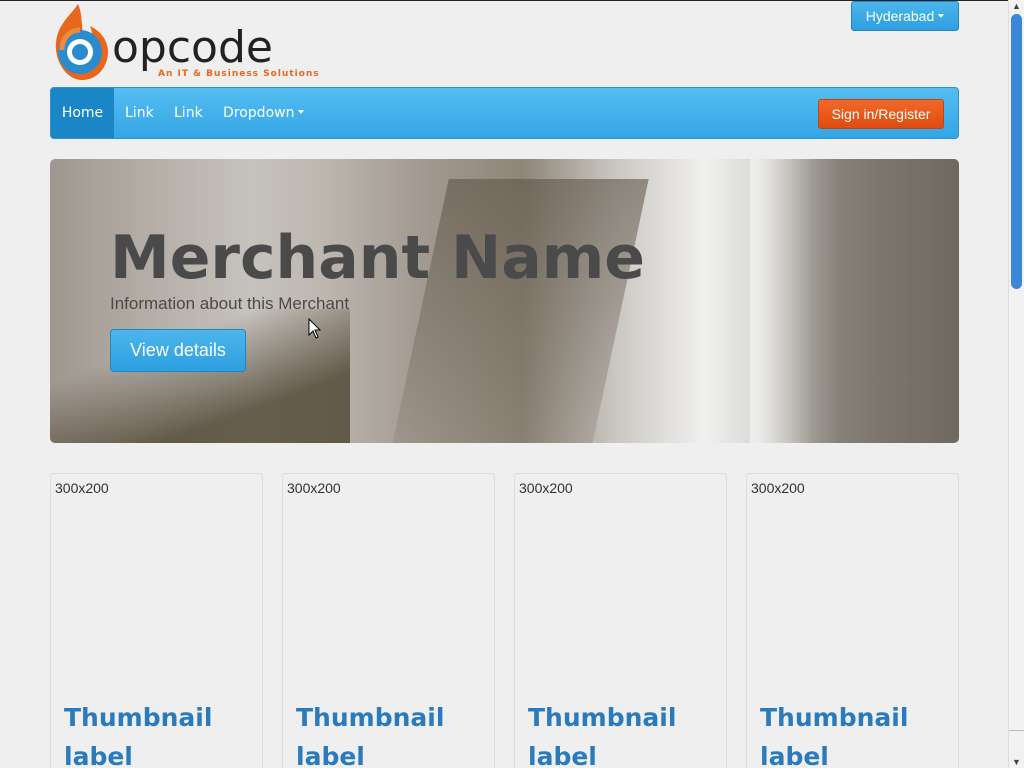 The image size is (1024, 768). What do you see at coordinates (259, 113) in the screenshot?
I see `nav-dropdown-label: Dropdown` at bounding box center [259, 113].